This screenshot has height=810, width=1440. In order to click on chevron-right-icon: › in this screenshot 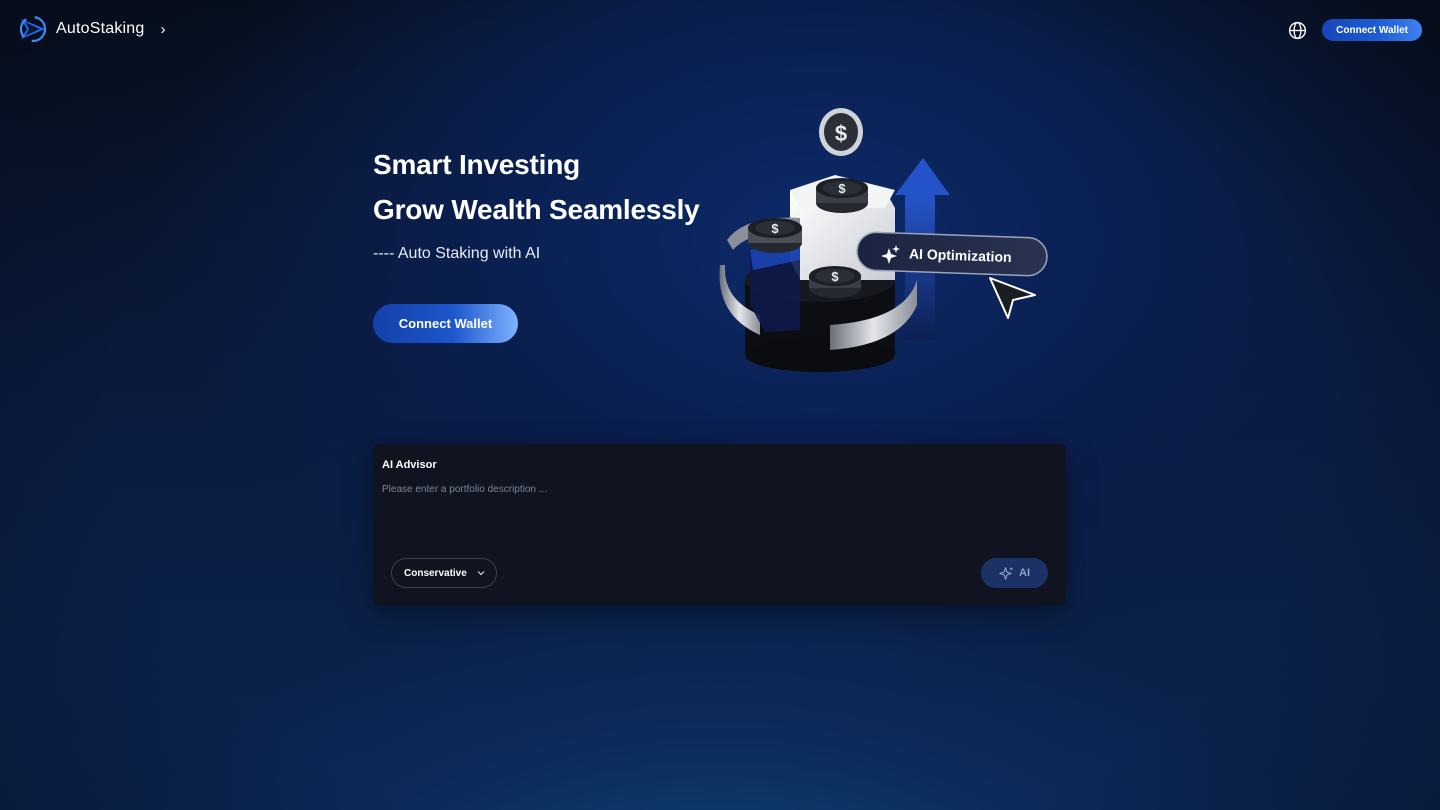, I will do `click(163, 29)`.